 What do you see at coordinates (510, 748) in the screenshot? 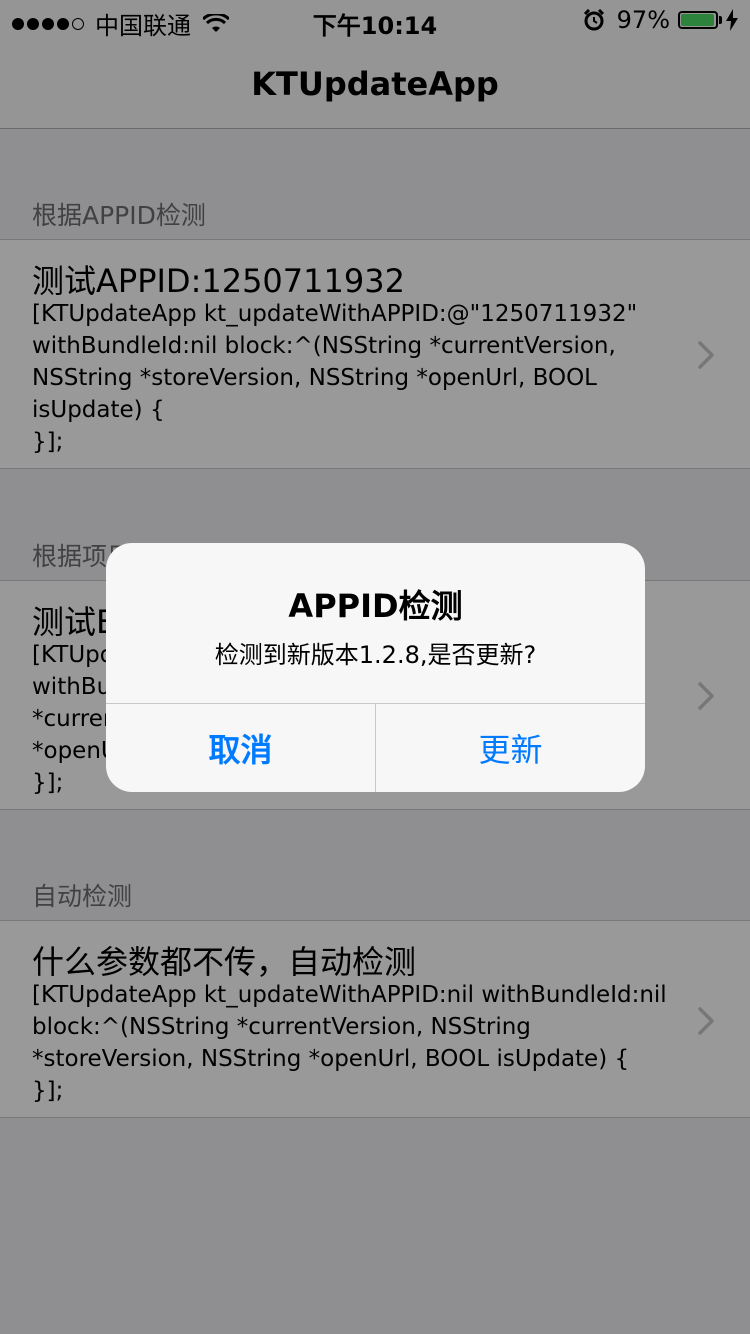
I see `update-button: 更新` at bounding box center [510, 748].